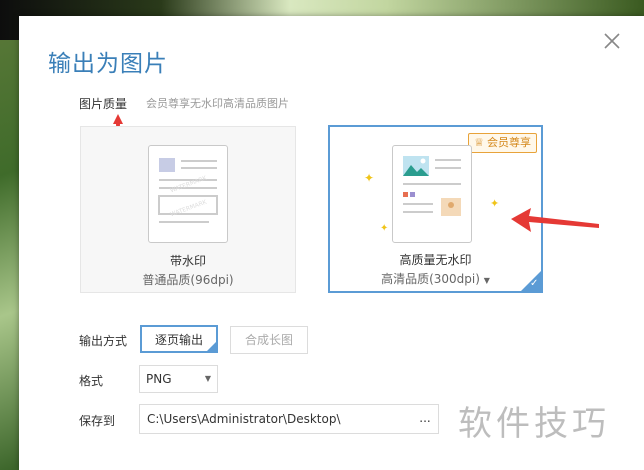  Describe the element at coordinates (211, 346) in the screenshot. I see `selected-corner-icon` at that location.